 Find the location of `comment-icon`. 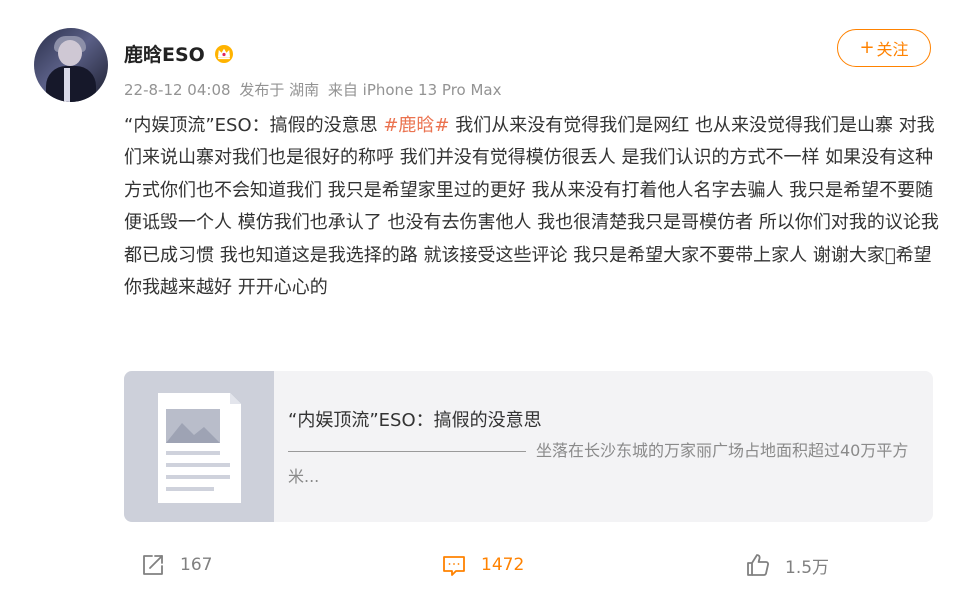

comment-icon is located at coordinates (454, 566).